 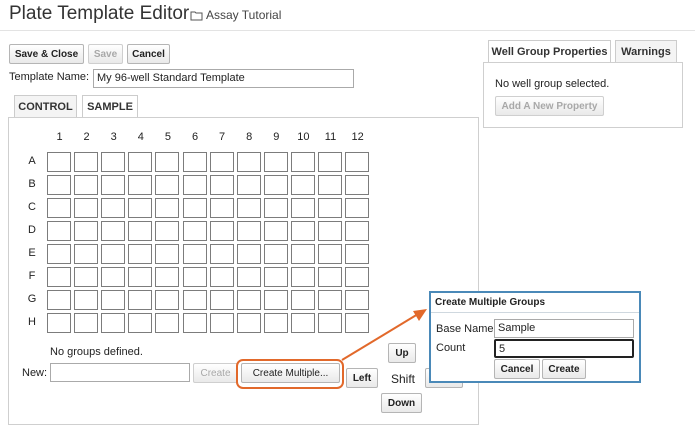 What do you see at coordinates (564, 328) in the screenshot?
I see `base-name-input: Sample` at bounding box center [564, 328].